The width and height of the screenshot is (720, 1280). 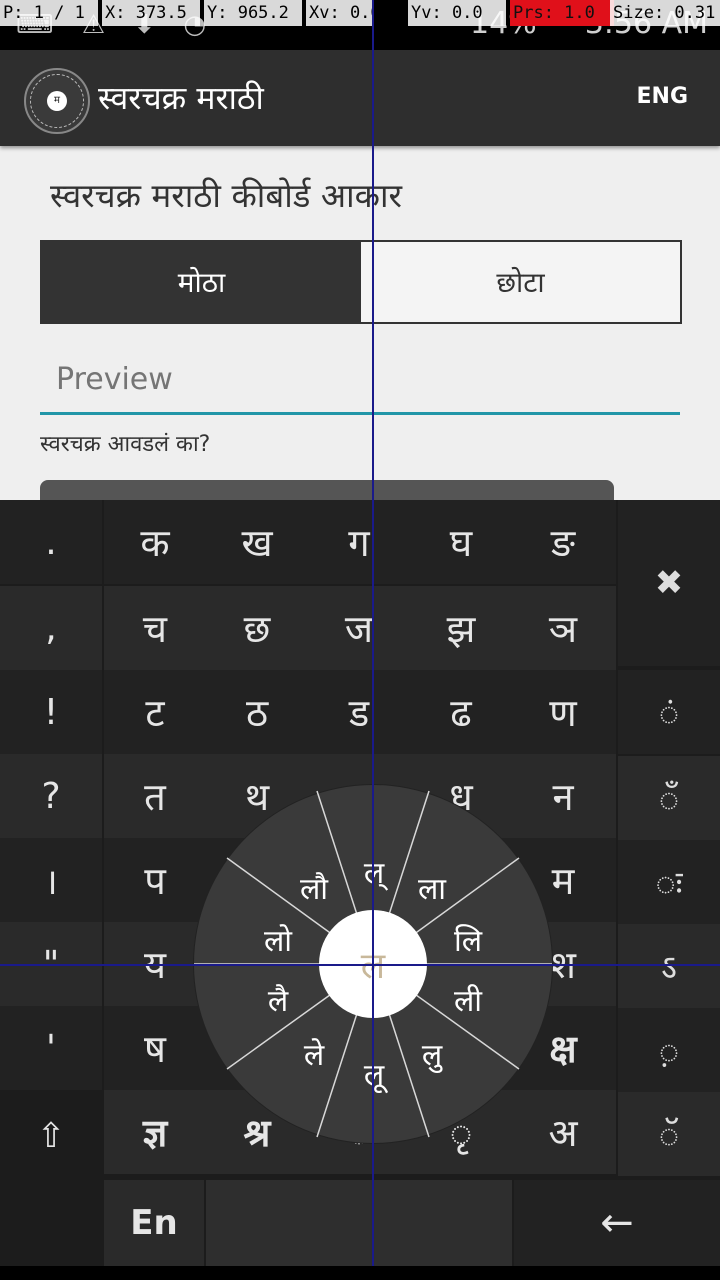 What do you see at coordinates (151, 13) in the screenshot?
I see `pointer-x: X: 373.5` at bounding box center [151, 13].